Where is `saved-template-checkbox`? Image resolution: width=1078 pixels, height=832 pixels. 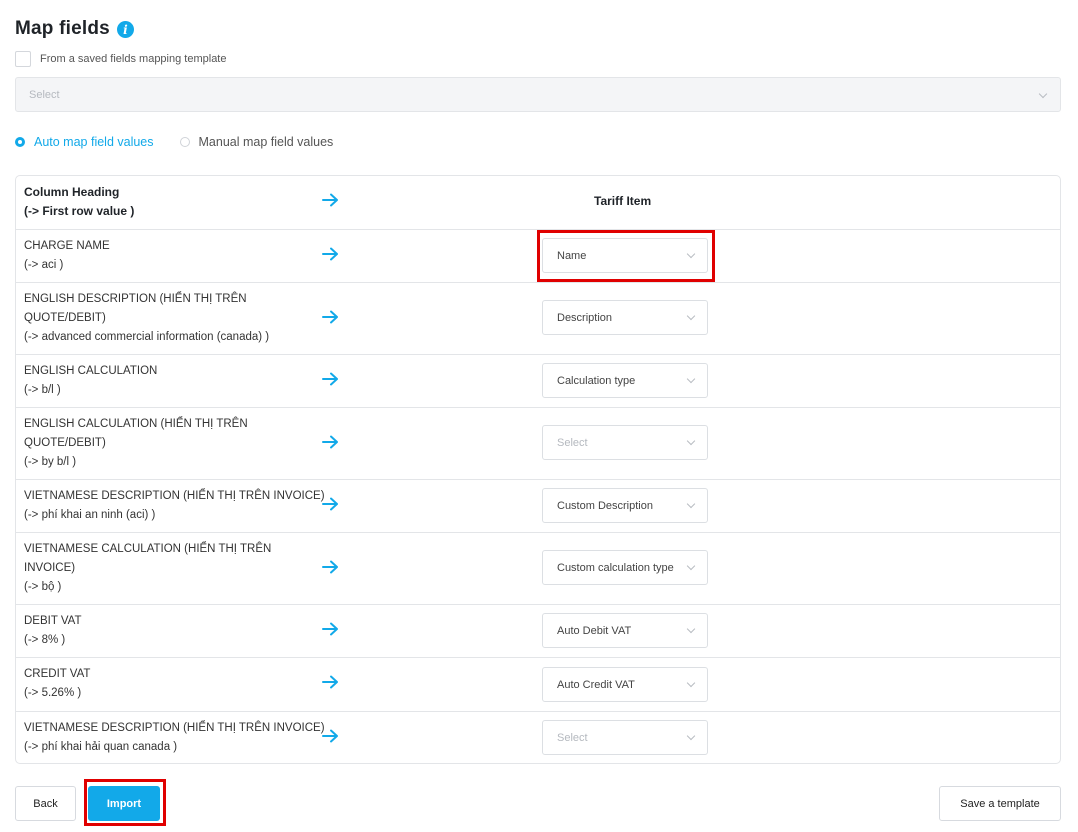
saved-template-checkbox is located at coordinates (23, 59).